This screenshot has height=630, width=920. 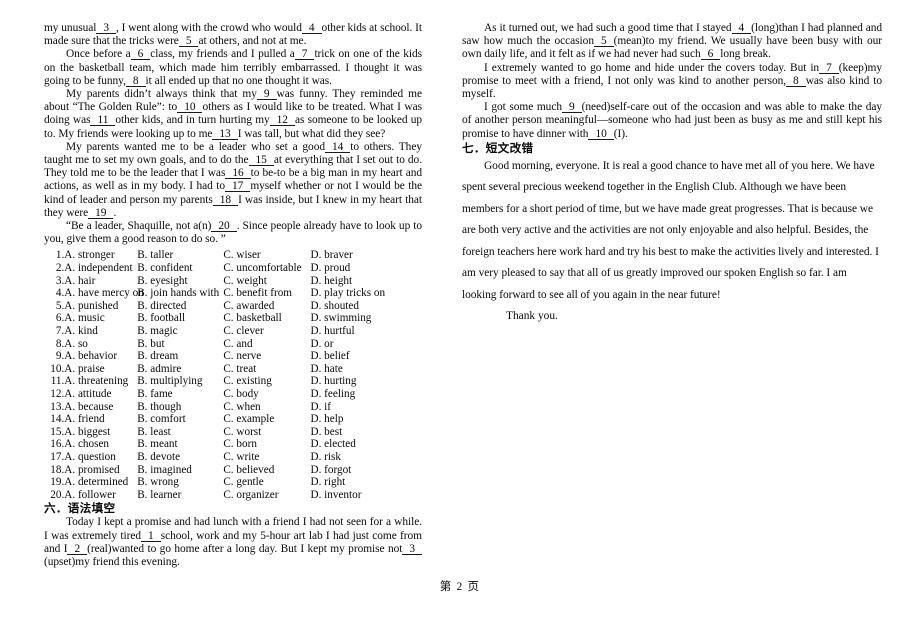 What do you see at coordinates (225, 200) in the screenshot?
I see `answer-blank: 18` at bounding box center [225, 200].